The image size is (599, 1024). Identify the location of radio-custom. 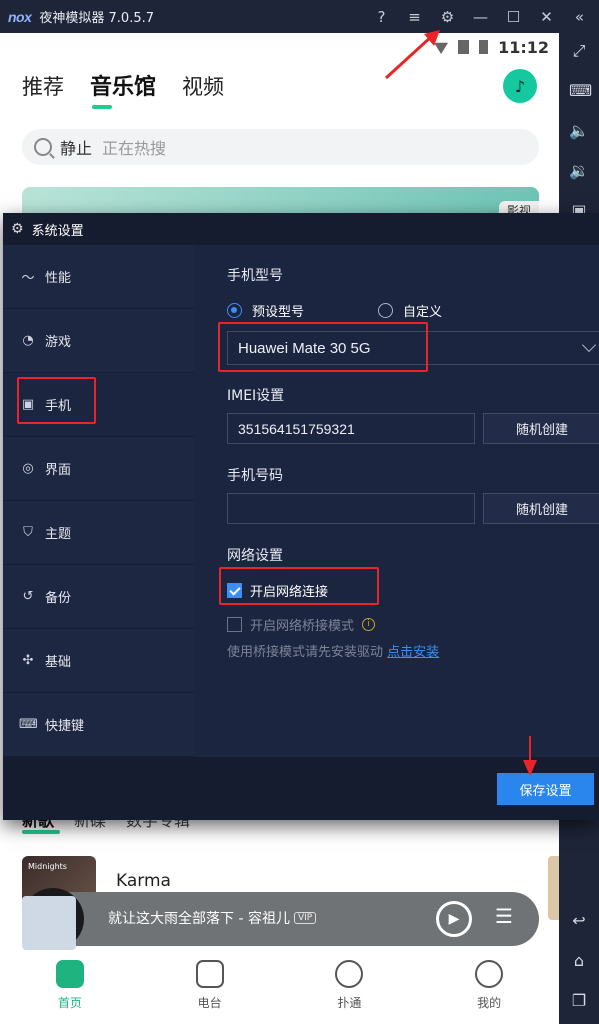
(386, 310).